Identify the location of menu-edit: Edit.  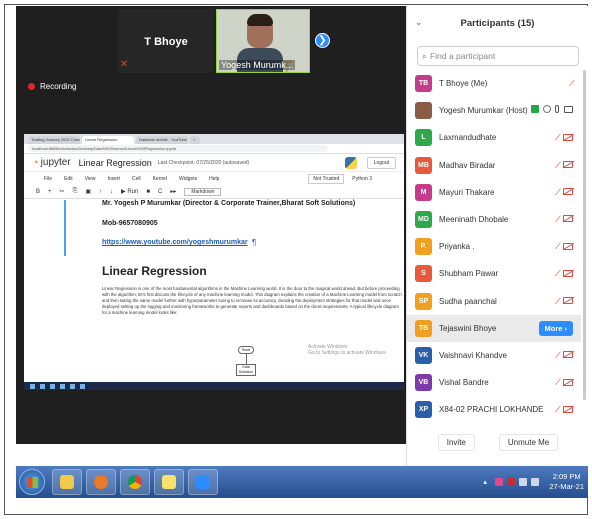
(68, 179).